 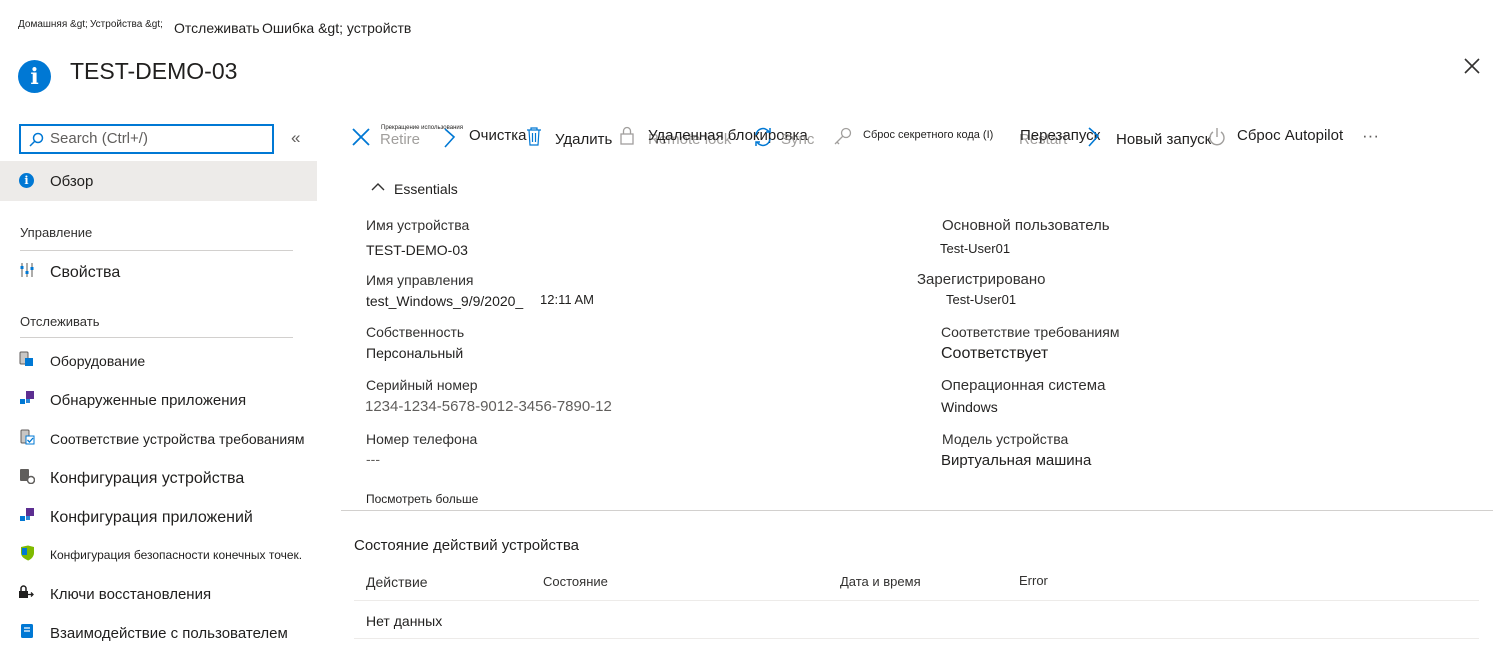 What do you see at coordinates (27, 631) in the screenshot?
I see `user-experience-icon` at bounding box center [27, 631].